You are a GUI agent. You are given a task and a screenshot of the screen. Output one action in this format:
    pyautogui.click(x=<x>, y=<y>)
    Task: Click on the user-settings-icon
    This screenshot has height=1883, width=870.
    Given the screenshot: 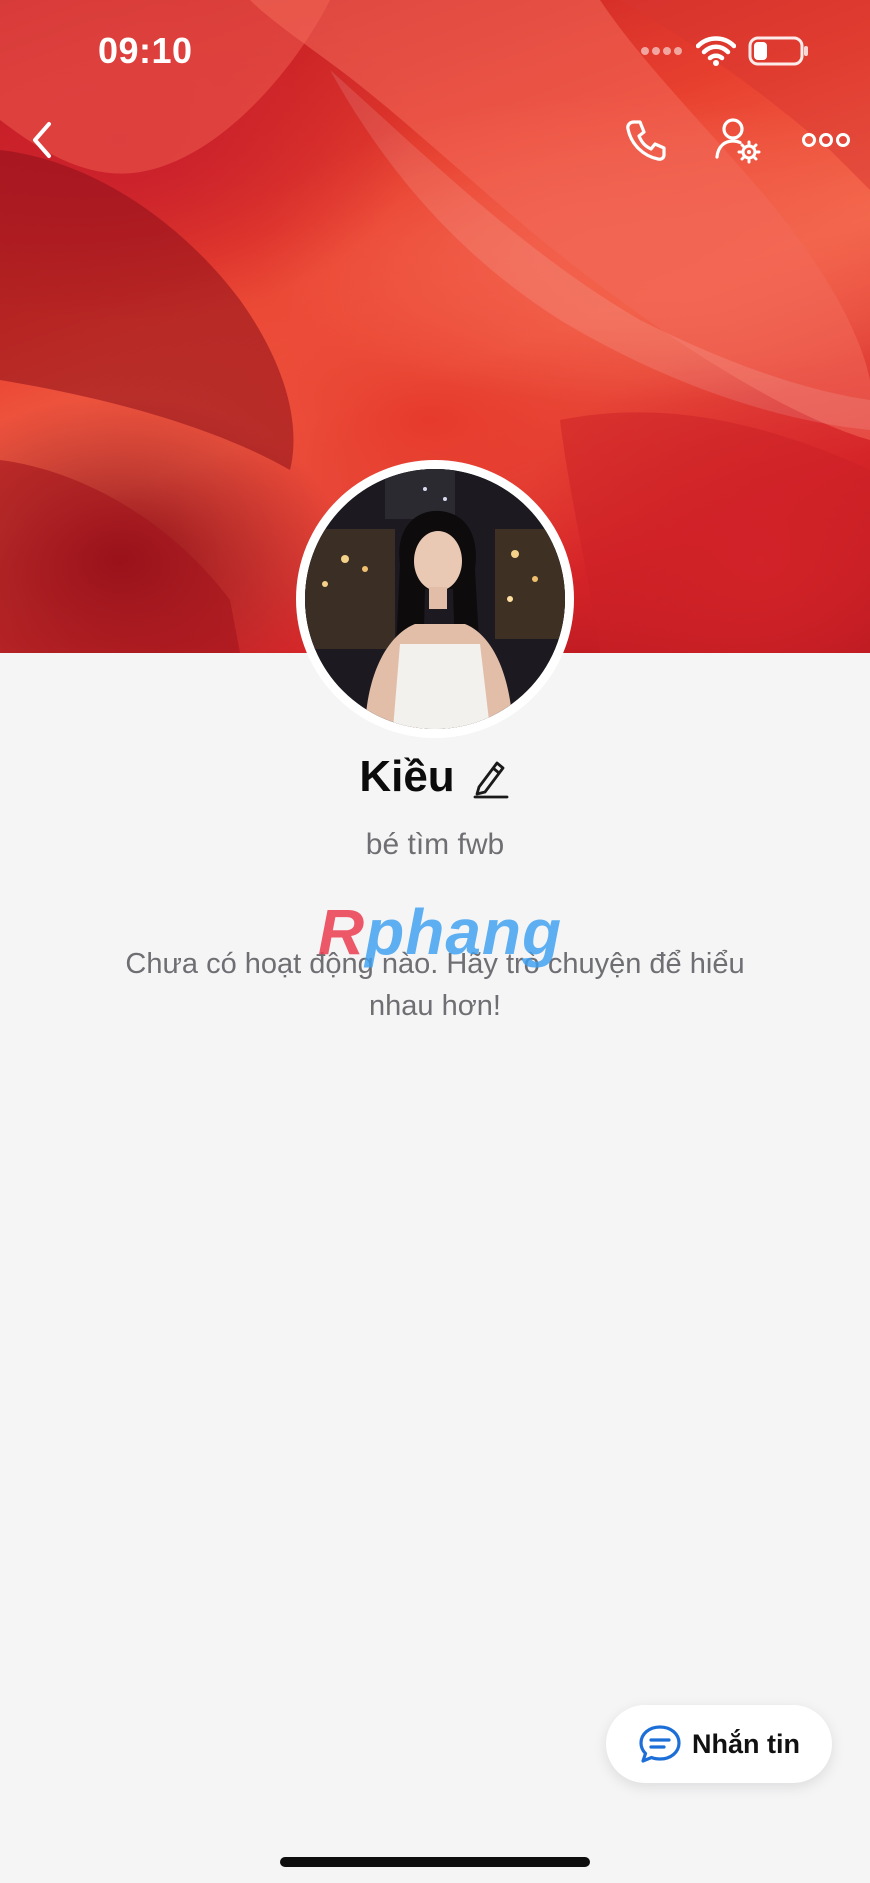 What is the action you would take?
    pyautogui.click(x=738, y=141)
    